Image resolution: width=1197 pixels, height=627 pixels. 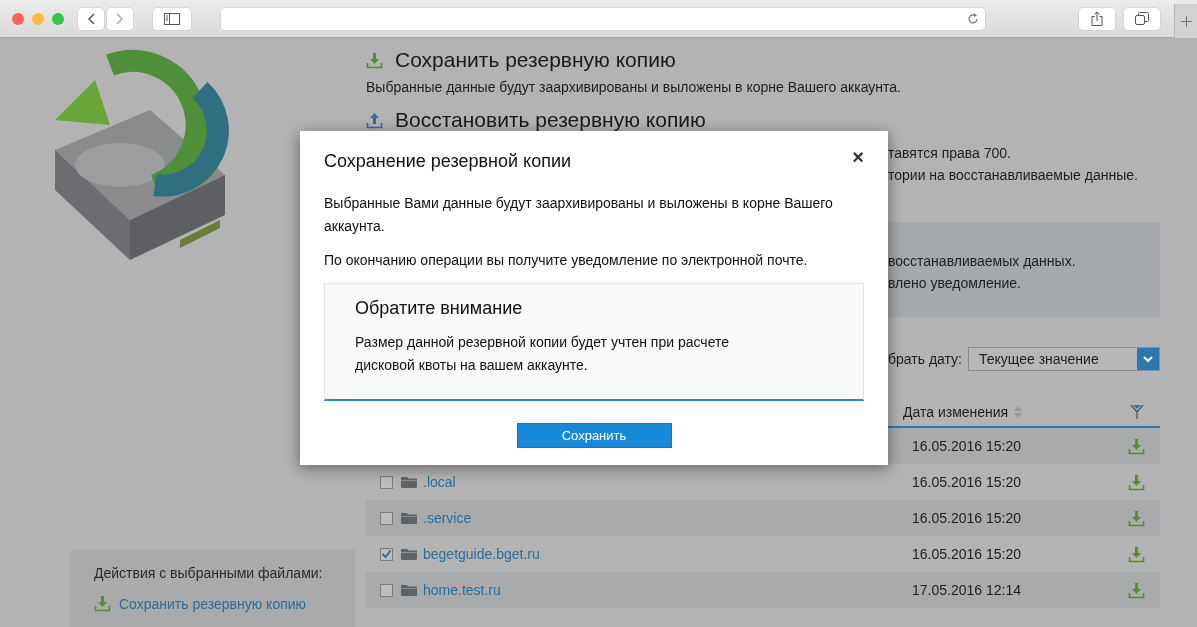 What do you see at coordinates (634, 87) in the screenshot?
I see `section-description: Выбранные данные будут заархивированы и выложены в корне Вашего аккаунта.` at bounding box center [634, 87].